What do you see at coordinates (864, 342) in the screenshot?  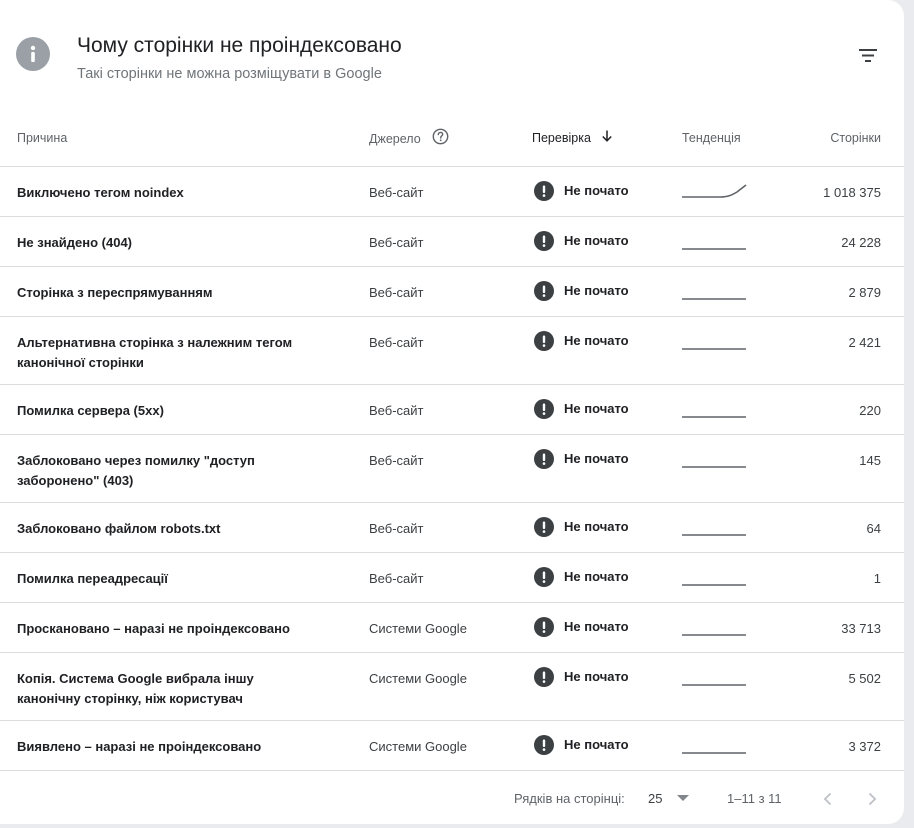 I see `pages-cell: 2 421` at bounding box center [864, 342].